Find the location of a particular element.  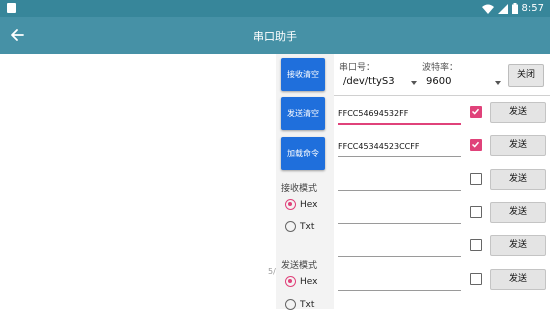

command-input: FFCC54694532FF is located at coordinates (399, 114).